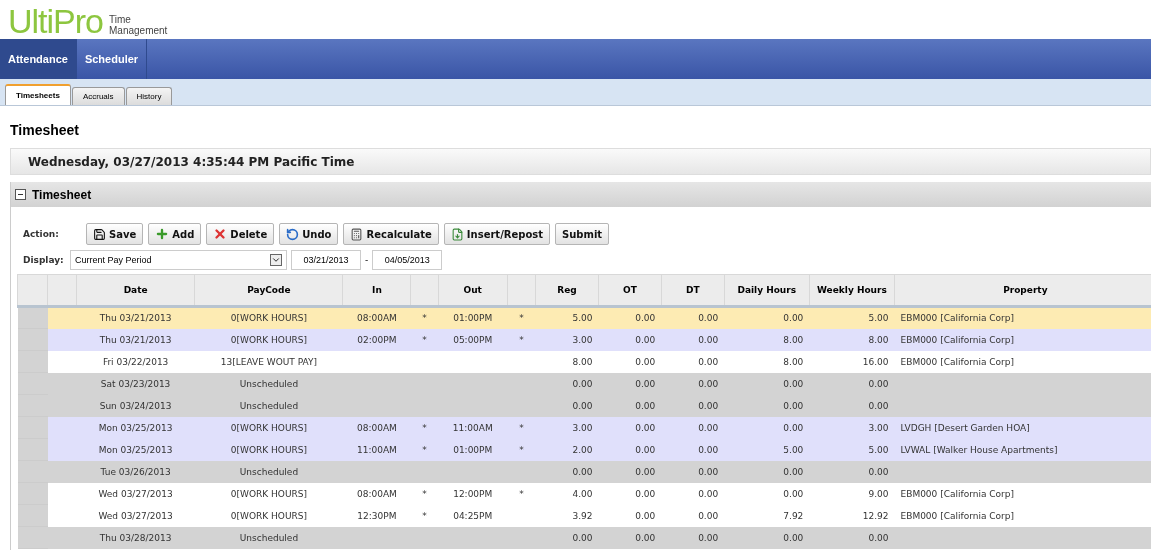  What do you see at coordinates (149, 96) in the screenshot?
I see `sub-tab: History` at bounding box center [149, 96].